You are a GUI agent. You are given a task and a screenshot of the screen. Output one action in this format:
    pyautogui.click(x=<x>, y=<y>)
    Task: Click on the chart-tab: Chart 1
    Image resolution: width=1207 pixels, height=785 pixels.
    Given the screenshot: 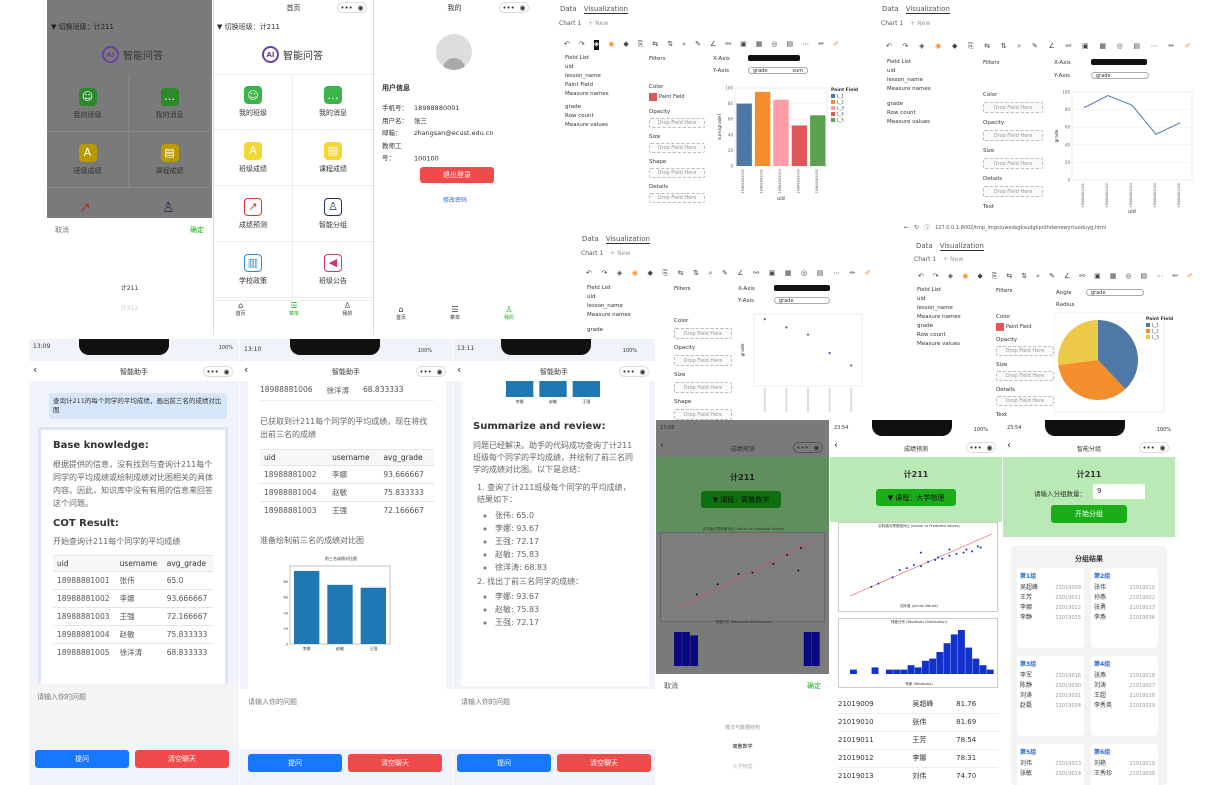 What is the action you would take?
    pyautogui.click(x=570, y=23)
    